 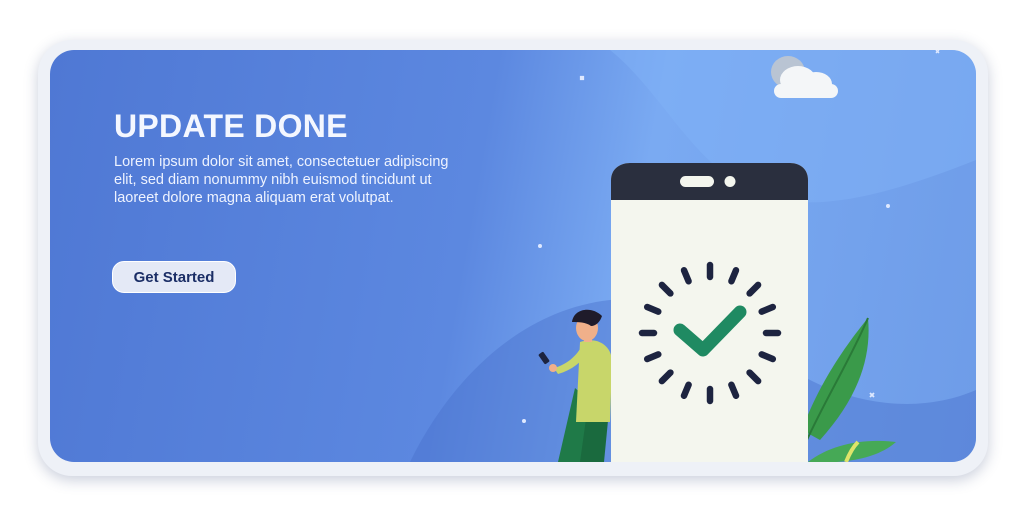 I want to click on smartphone-icon, so click(x=709, y=312).